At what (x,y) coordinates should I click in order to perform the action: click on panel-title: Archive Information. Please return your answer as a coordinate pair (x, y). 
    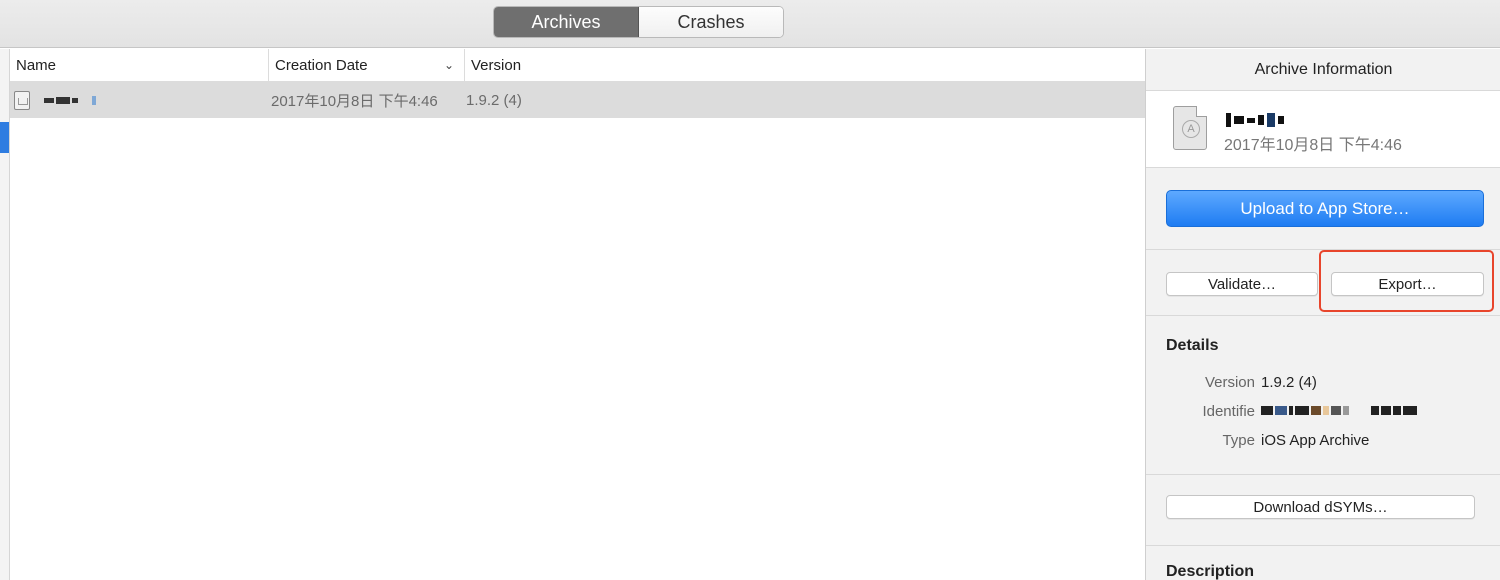
    Looking at the image, I should click on (1323, 70).